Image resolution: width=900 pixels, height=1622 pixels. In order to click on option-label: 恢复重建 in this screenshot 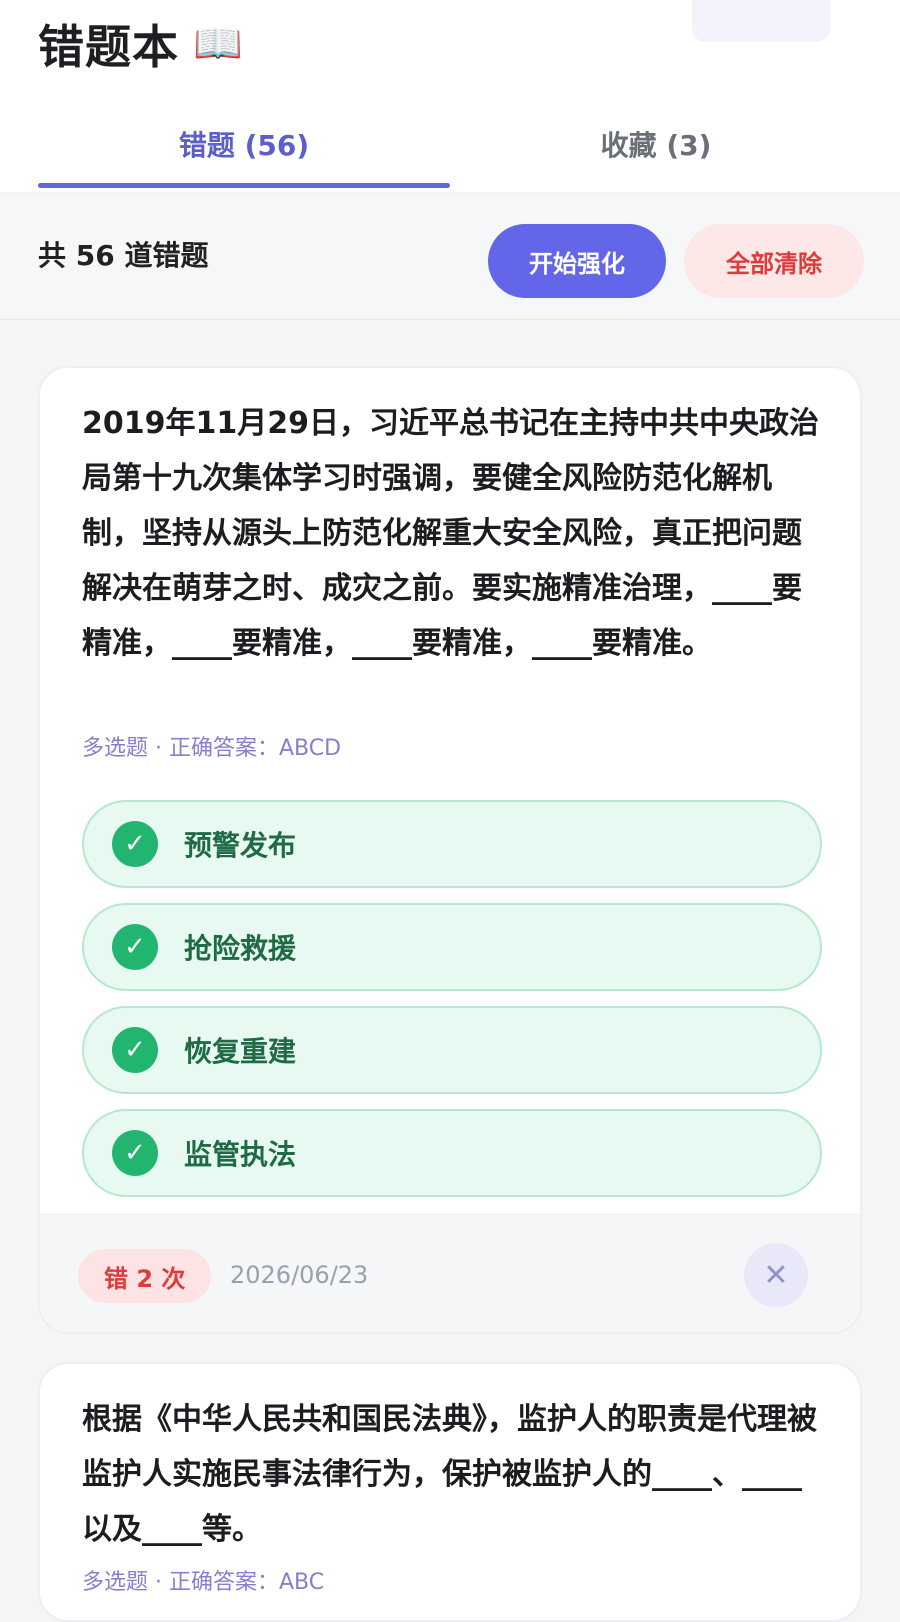, I will do `click(240, 1051)`.